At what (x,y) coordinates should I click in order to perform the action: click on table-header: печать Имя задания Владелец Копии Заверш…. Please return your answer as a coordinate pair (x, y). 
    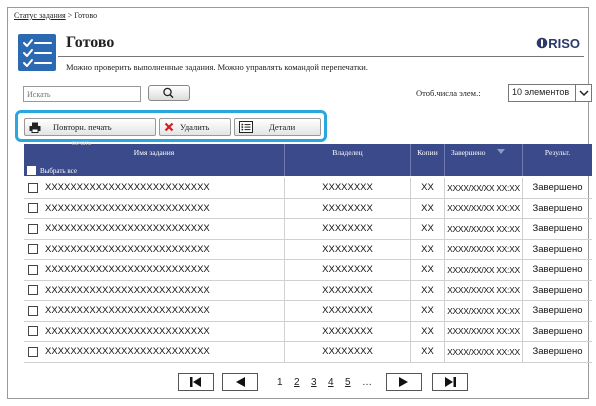
    Looking at the image, I should click on (308, 157).